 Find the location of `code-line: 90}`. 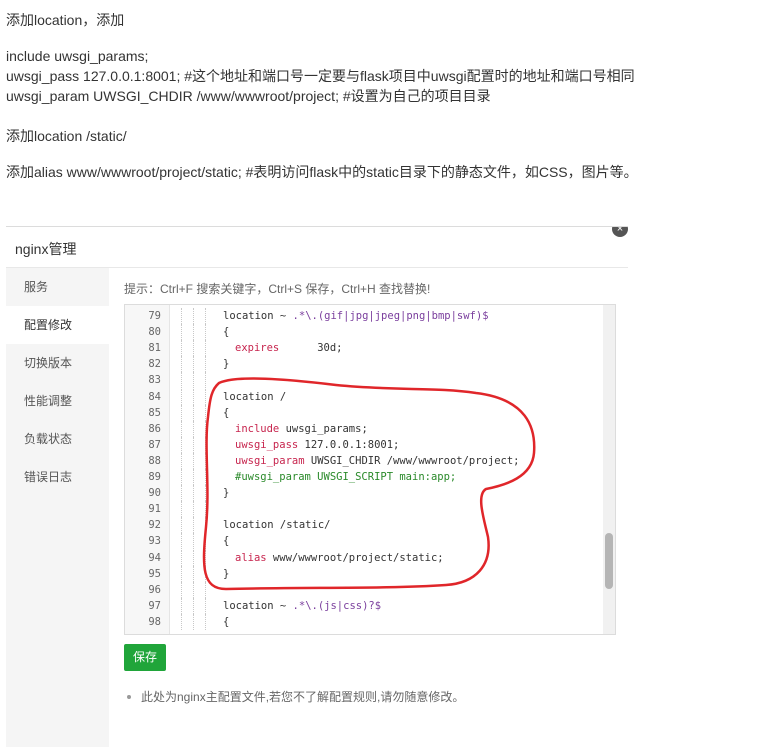

code-line: 90} is located at coordinates (363, 493).